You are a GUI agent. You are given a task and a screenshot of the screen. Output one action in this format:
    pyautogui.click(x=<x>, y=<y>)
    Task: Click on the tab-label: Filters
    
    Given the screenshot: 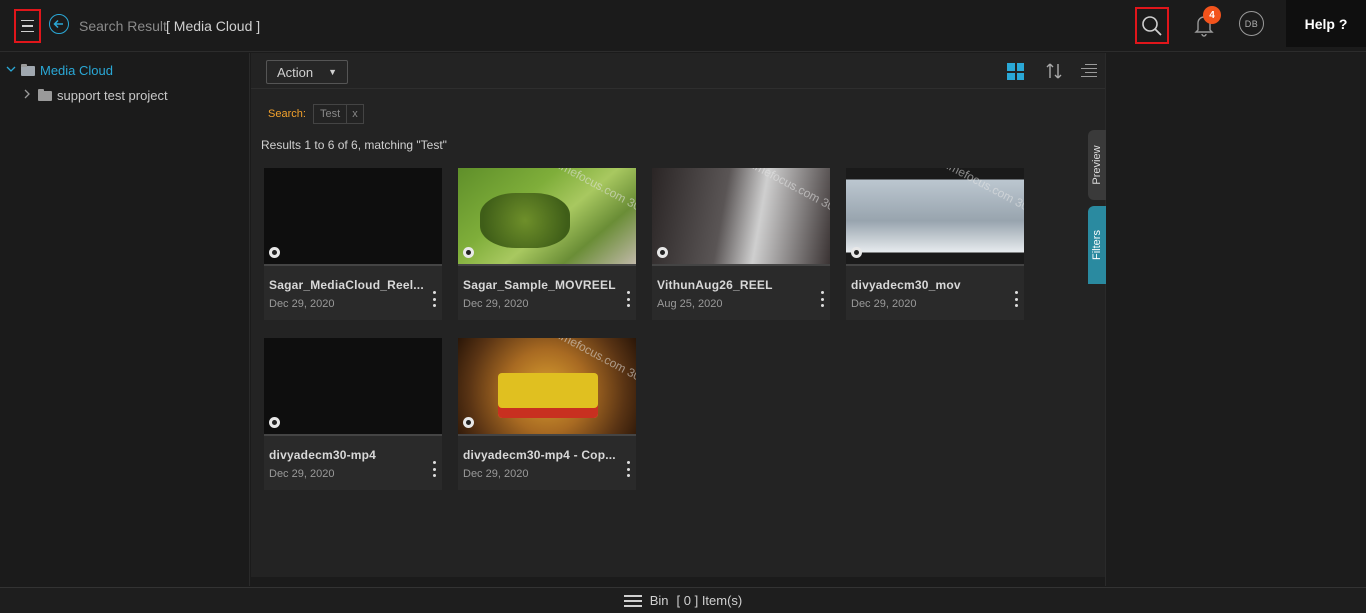 What is the action you would take?
    pyautogui.click(x=1097, y=245)
    